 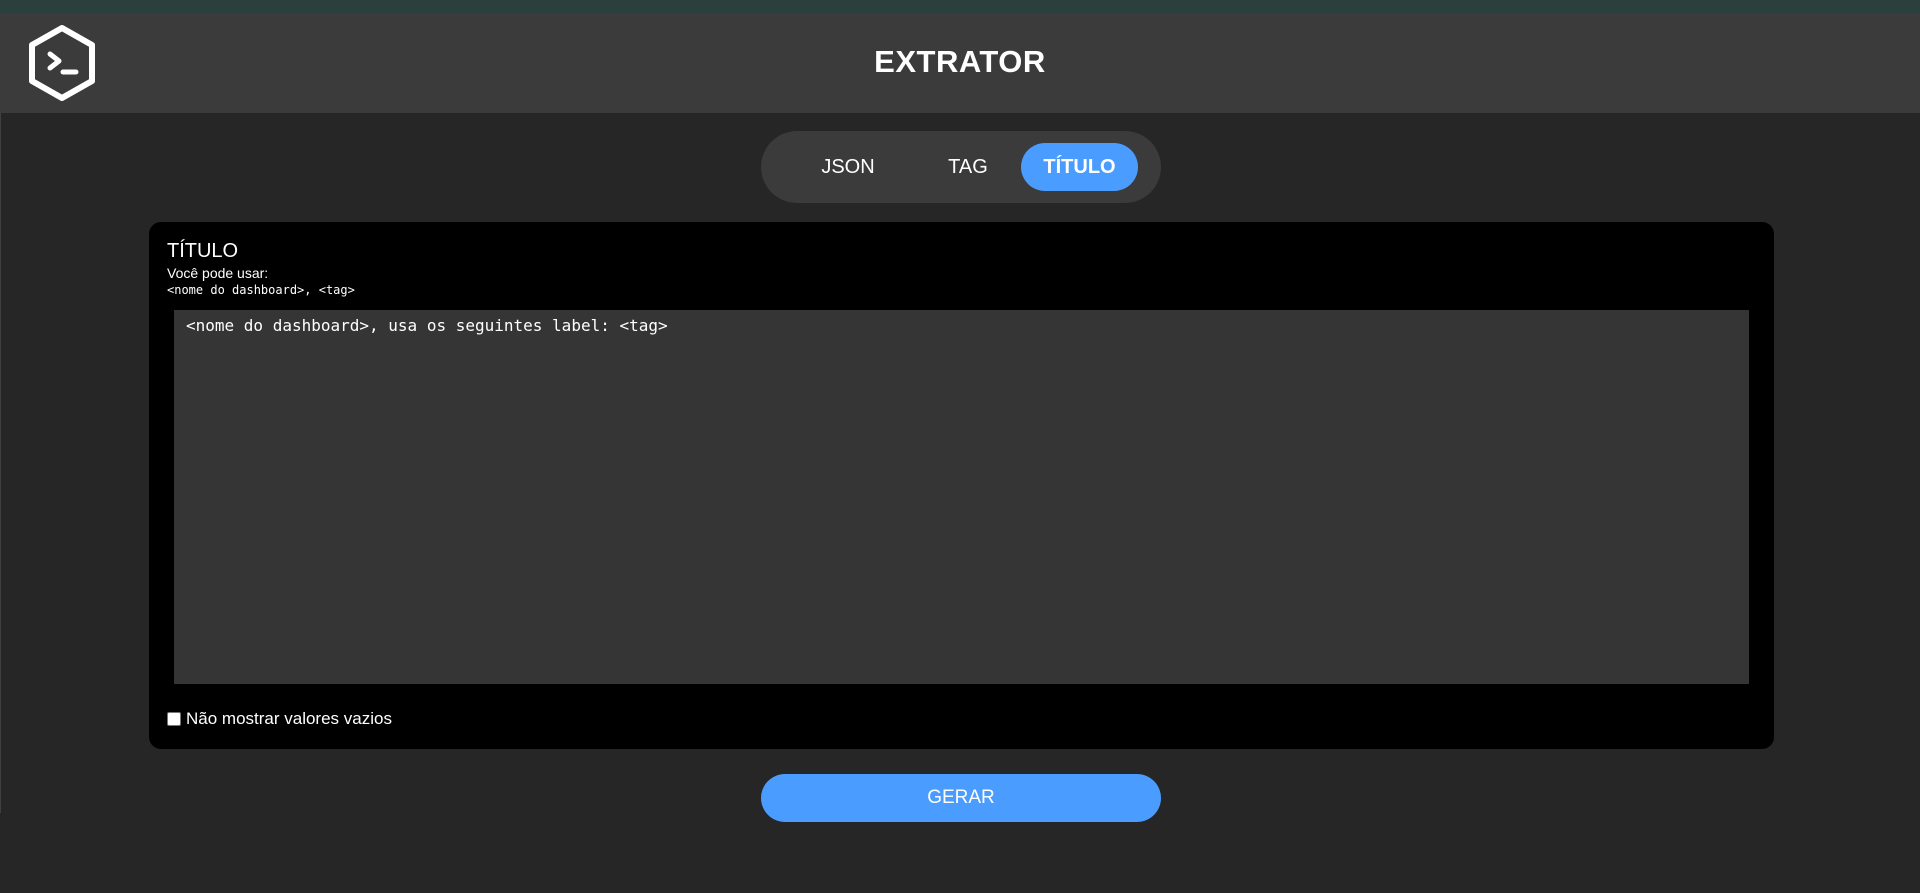 I want to click on variables-hint: Você pode usar:, so click(x=218, y=273).